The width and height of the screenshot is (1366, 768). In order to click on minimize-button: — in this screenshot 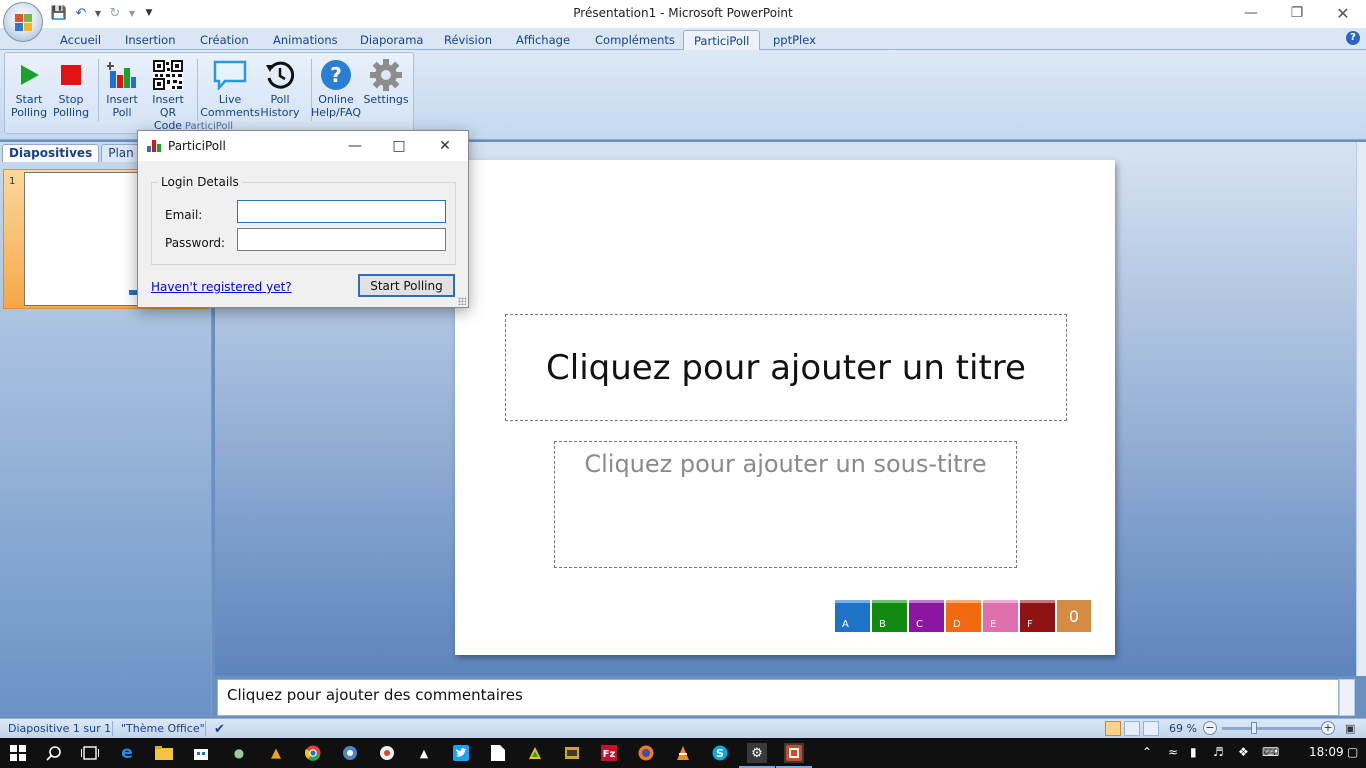, I will do `click(1251, 13)`.